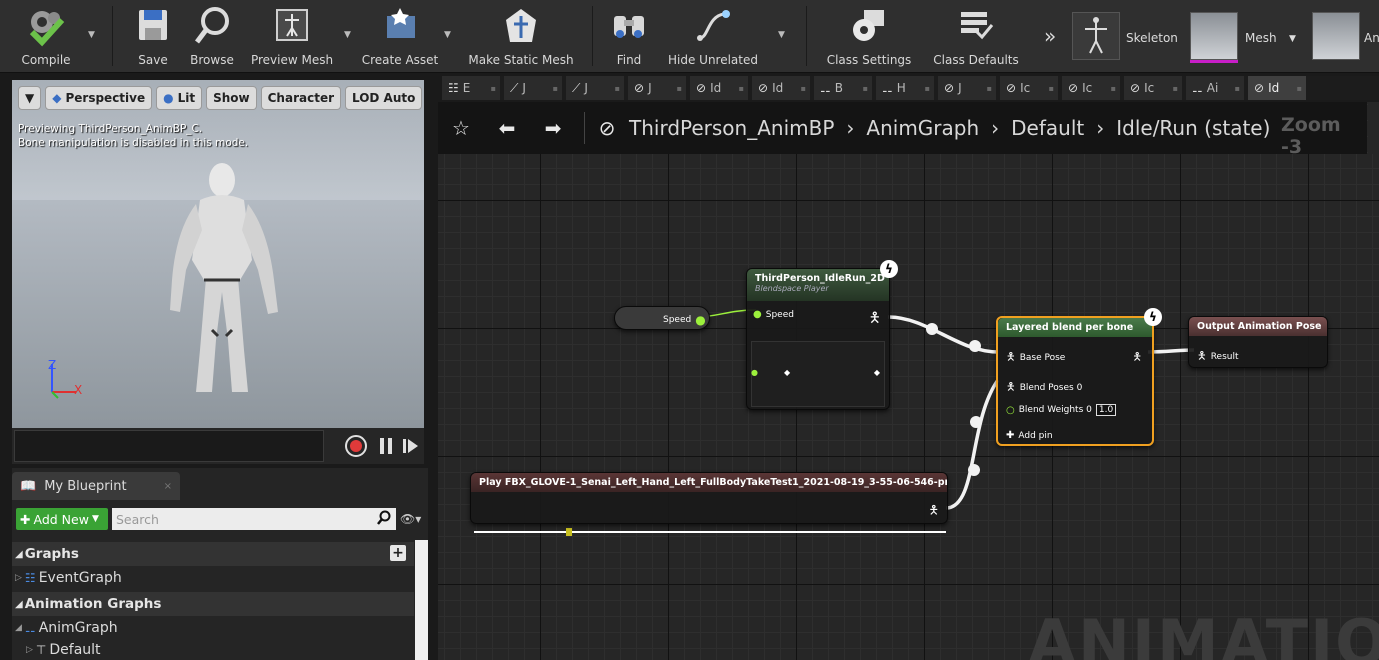 The width and height of the screenshot is (1379, 660). Describe the element at coordinates (471, 88) in the screenshot. I see `graph-tab: ☷ E ▪` at that location.